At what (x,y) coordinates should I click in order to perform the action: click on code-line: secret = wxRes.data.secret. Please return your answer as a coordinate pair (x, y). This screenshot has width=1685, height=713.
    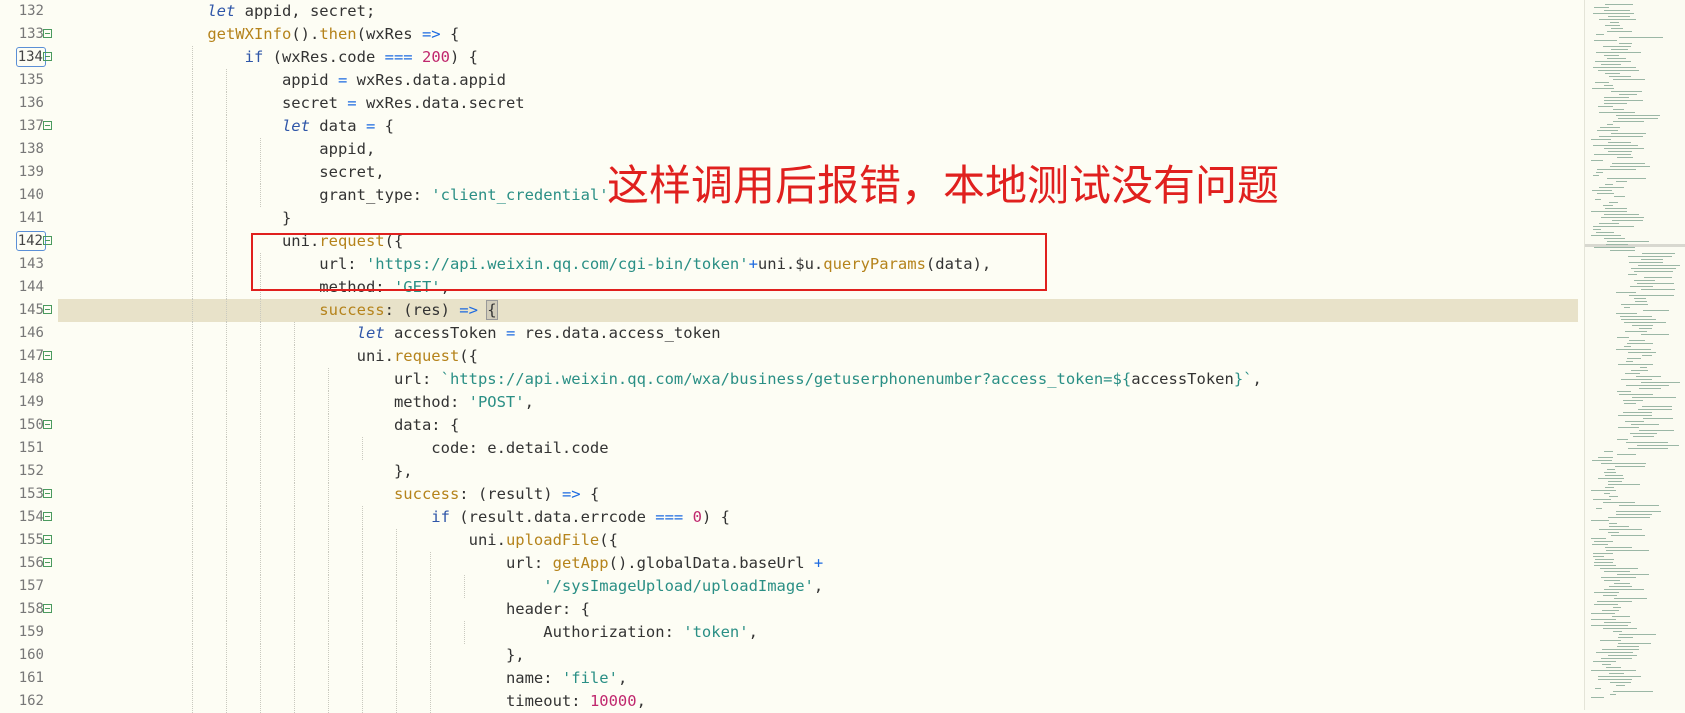
    Looking at the image, I should click on (818, 103).